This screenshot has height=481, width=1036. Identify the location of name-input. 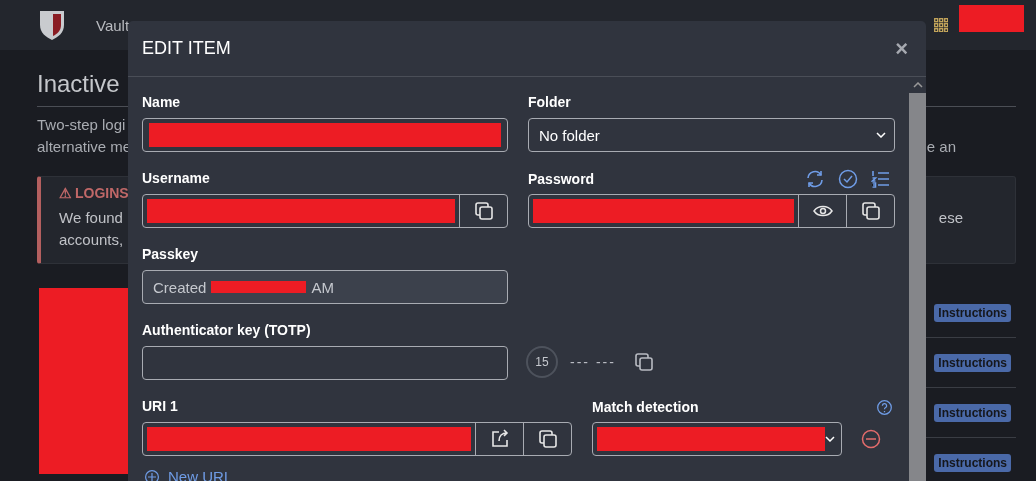
(325, 135).